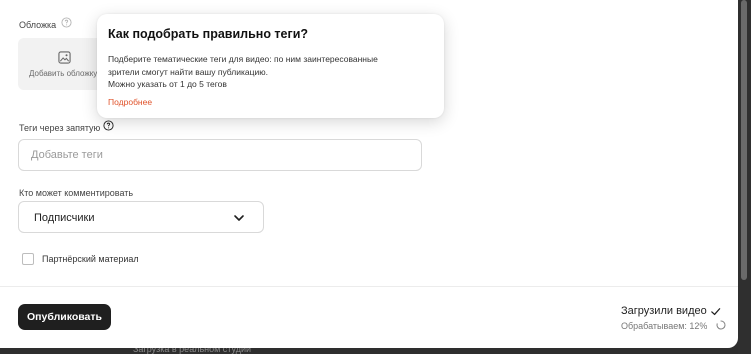  What do you see at coordinates (130, 102) in the screenshot?
I see `tooltip-more-link: Подробнее` at bounding box center [130, 102].